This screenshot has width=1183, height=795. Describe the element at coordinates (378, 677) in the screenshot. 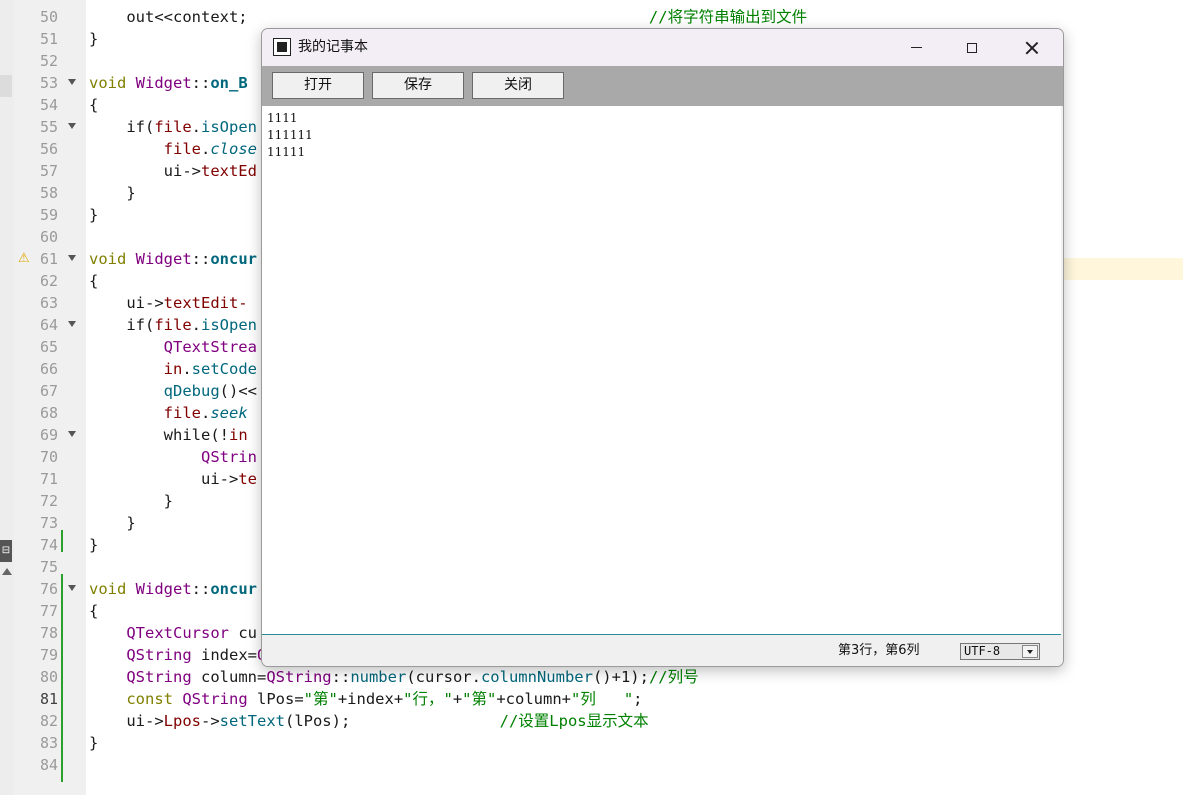

I see `code-token: number` at that location.